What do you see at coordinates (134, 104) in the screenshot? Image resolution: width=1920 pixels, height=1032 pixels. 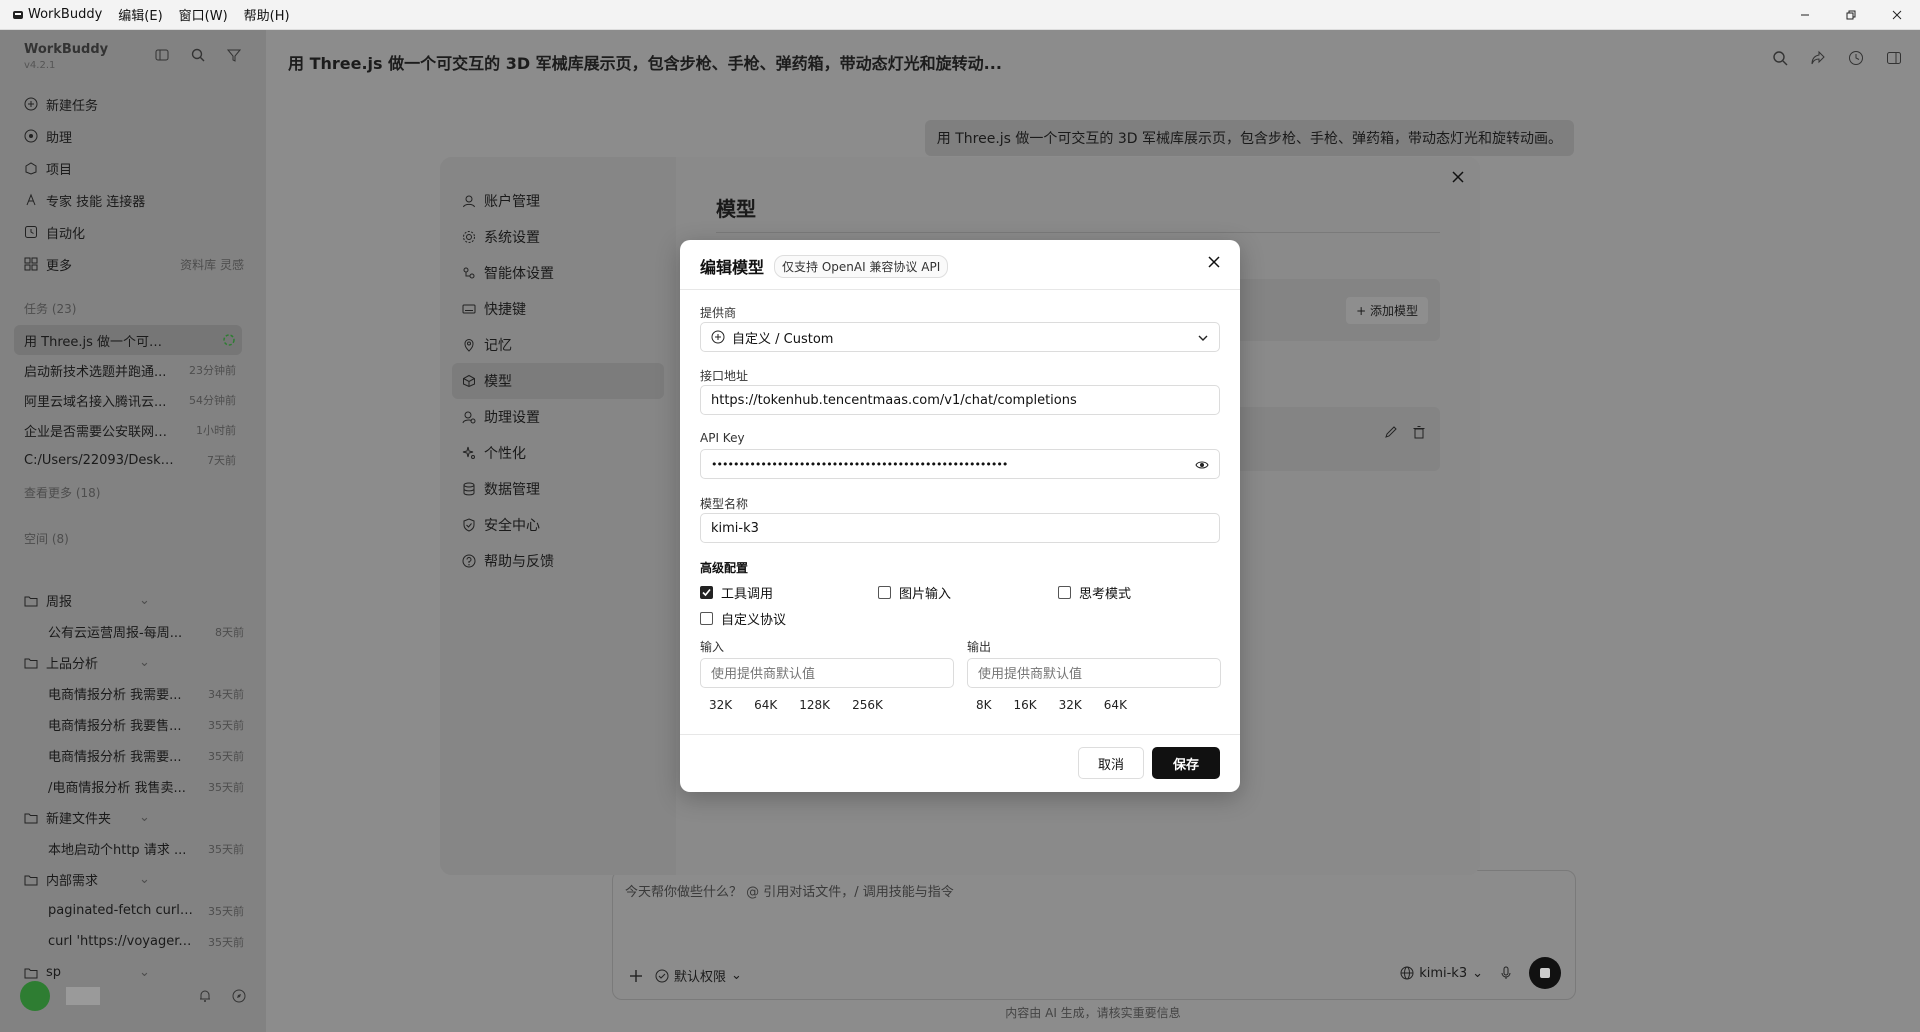 I see `sidebar-item-new-task: 新建任务` at bounding box center [134, 104].